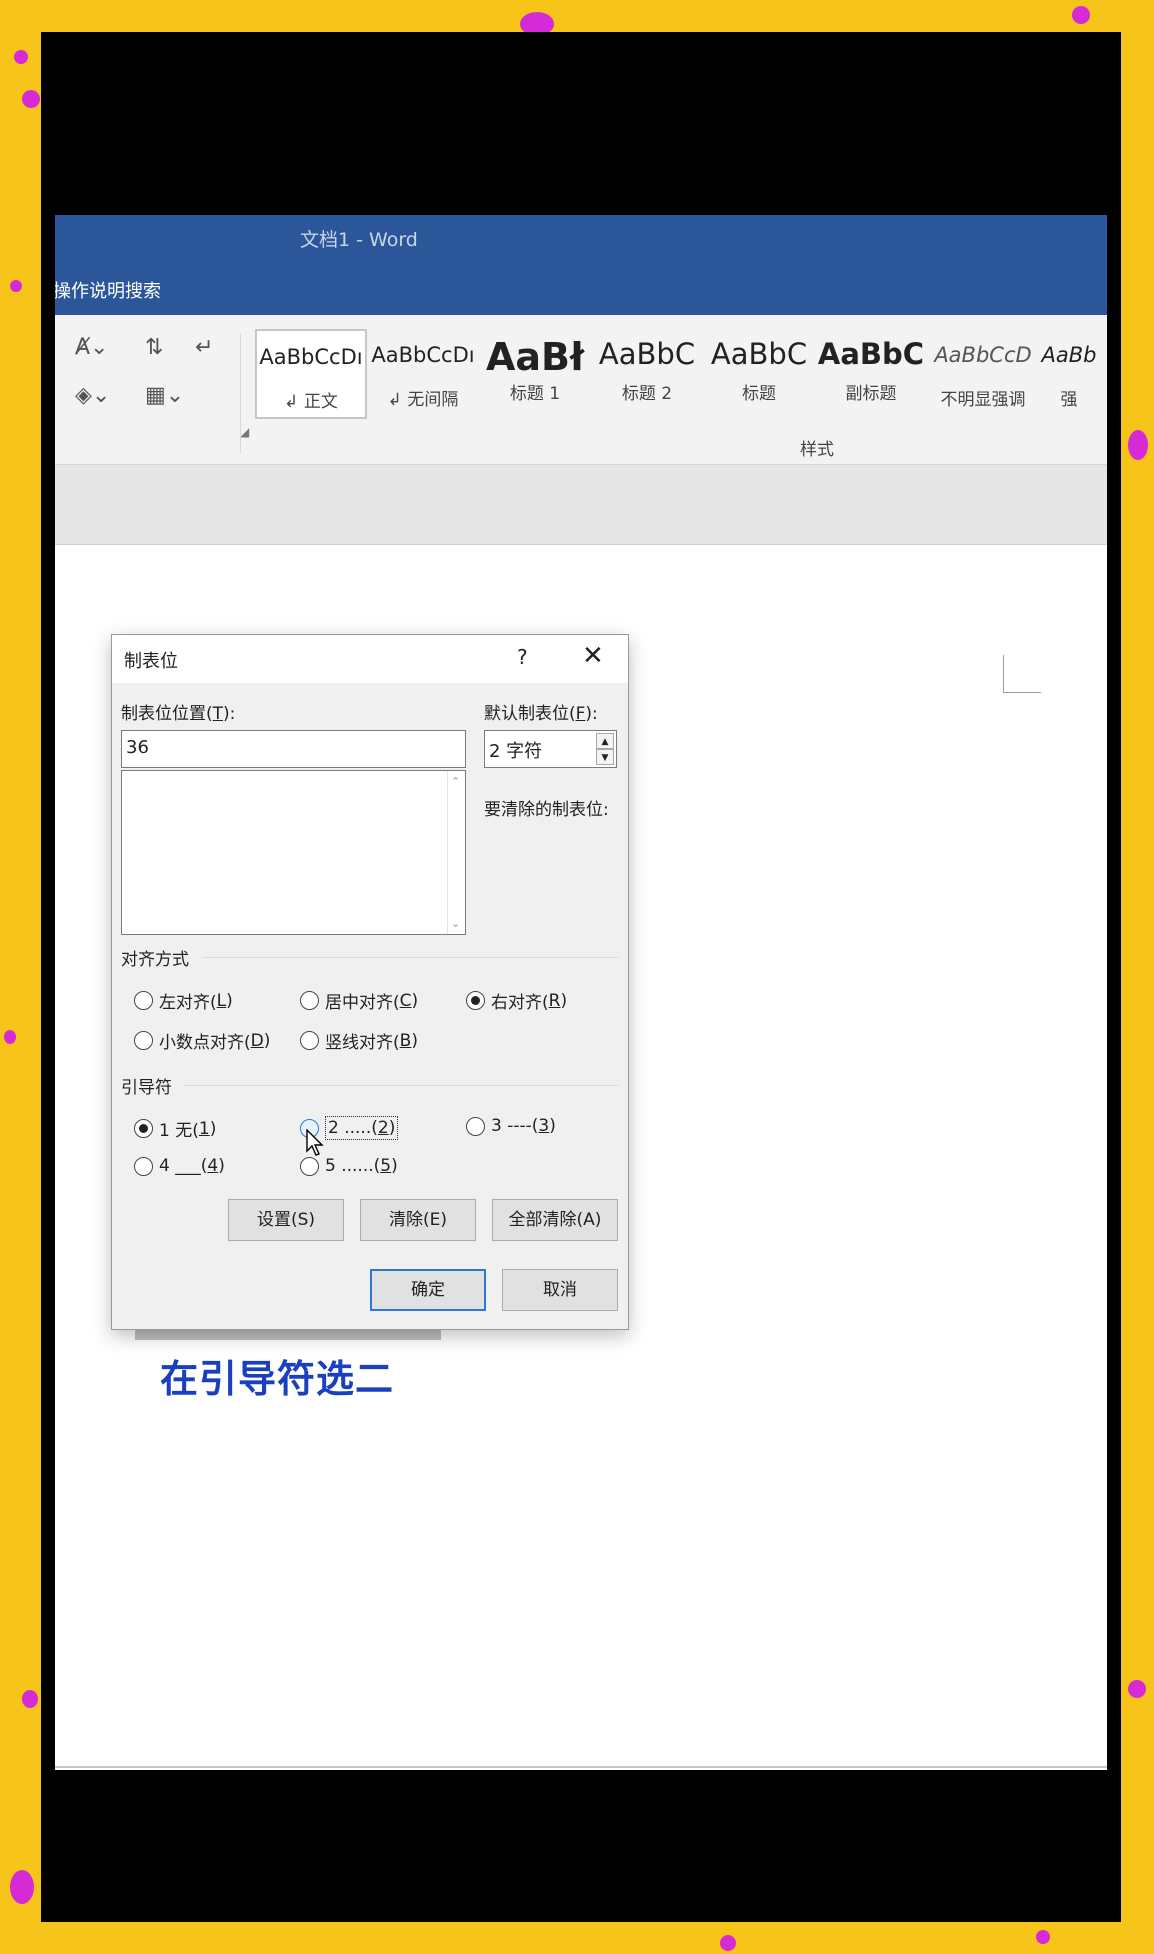 The image size is (1154, 1954). Describe the element at coordinates (175, 1128) in the screenshot. I see `leader-none-radio: 1 无(1)` at that location.